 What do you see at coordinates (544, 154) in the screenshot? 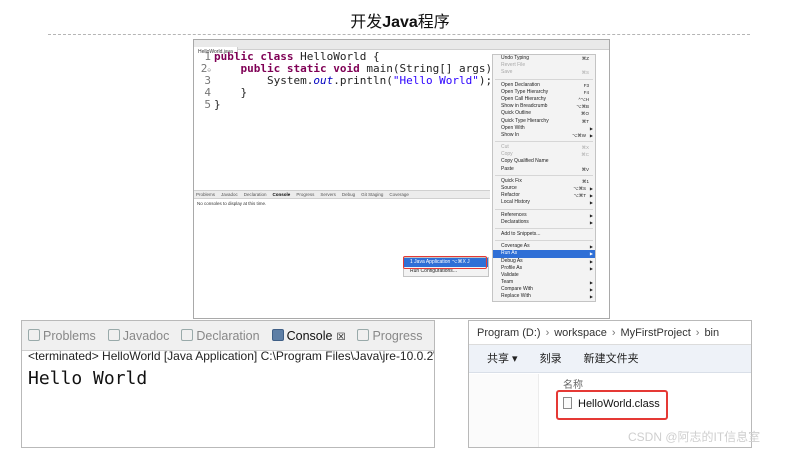
I see `menu-item-copy: Copy ⌘C` at bounding box center [544, 154].